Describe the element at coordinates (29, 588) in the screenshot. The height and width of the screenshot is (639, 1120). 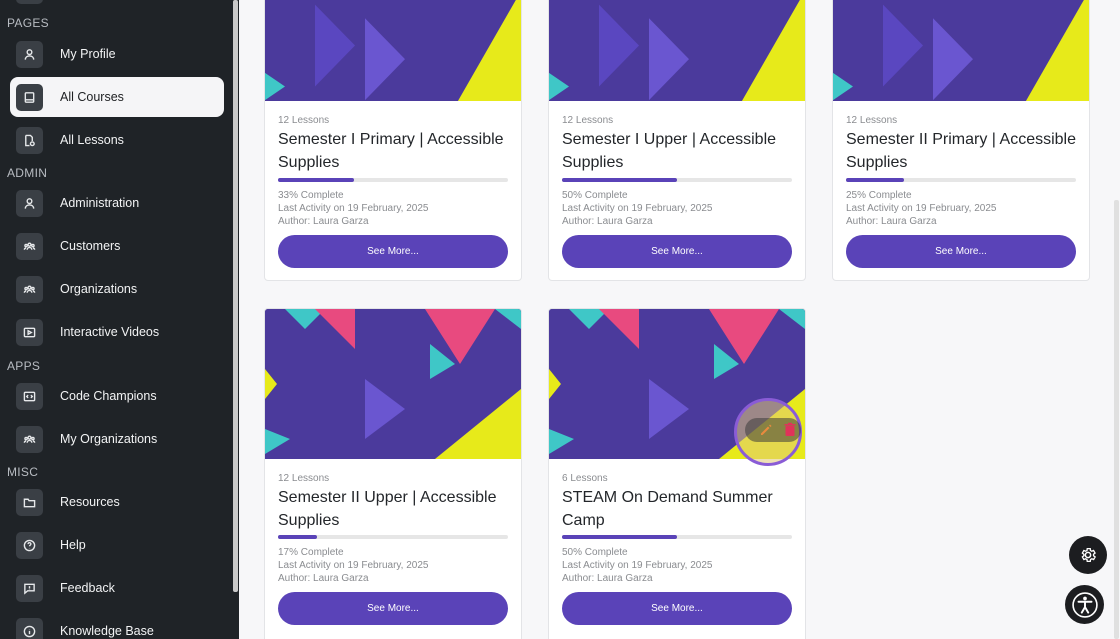
I see `feedback-icon` at that location.